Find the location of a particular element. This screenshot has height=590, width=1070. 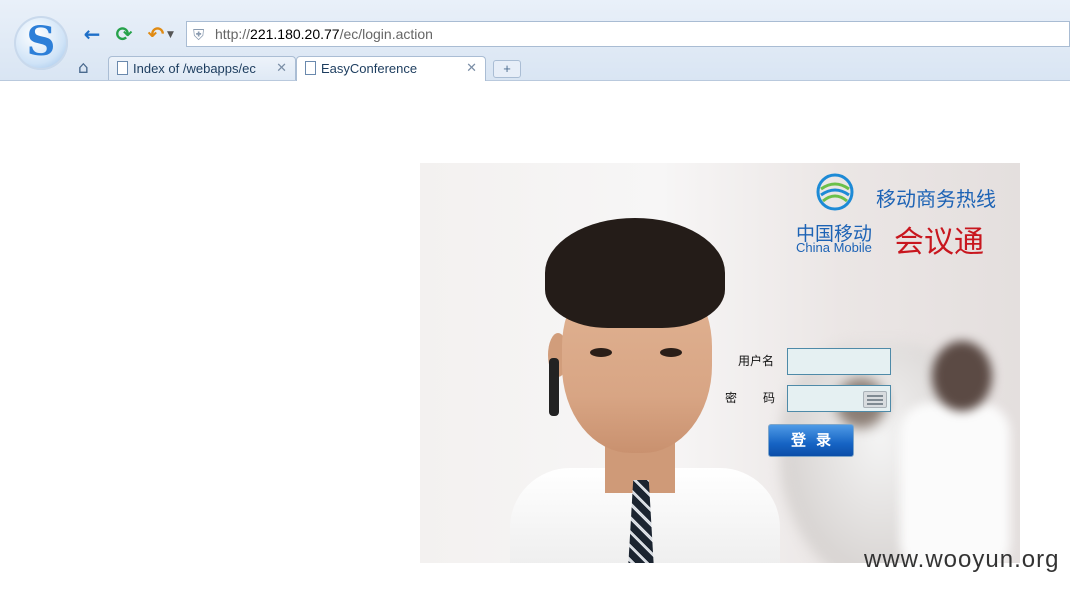

tab-label: Index of /webapps/ec is located at coordinates (194, 68).